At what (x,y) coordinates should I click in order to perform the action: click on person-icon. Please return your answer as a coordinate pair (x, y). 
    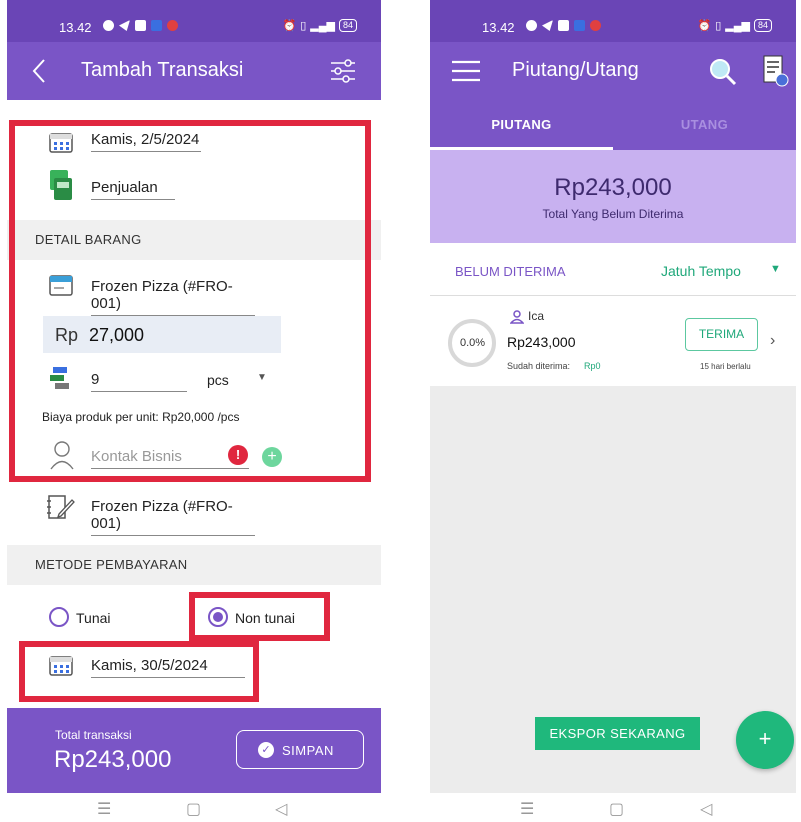
    Looking at the image, I should click on (517, 317).